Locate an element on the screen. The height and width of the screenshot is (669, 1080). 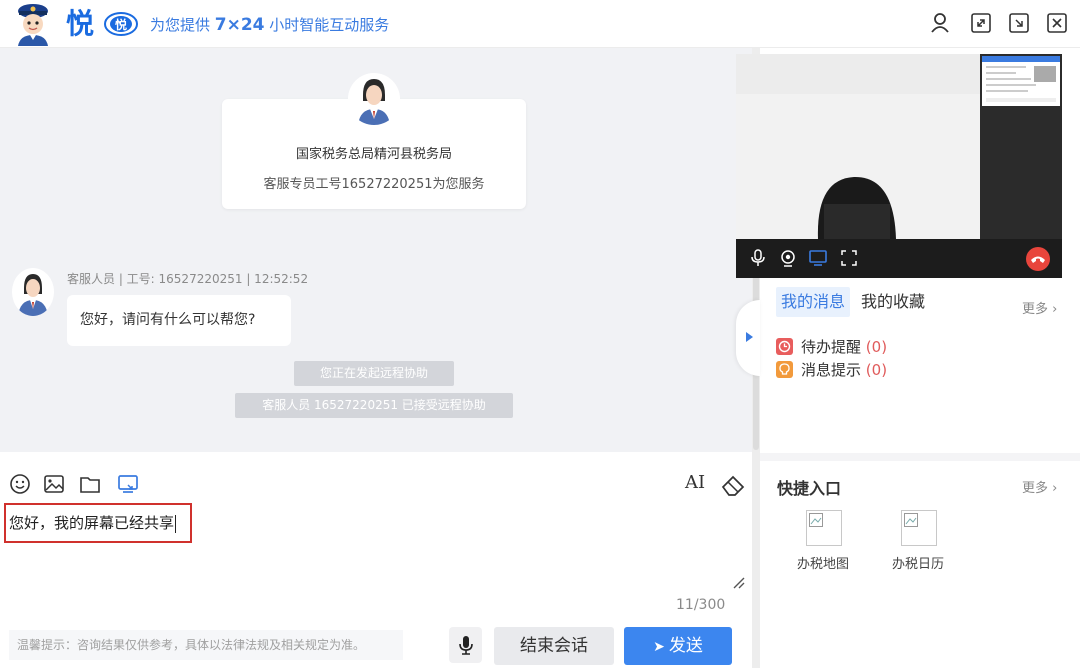
hangup-icon is located at coordinates (1038, 259).